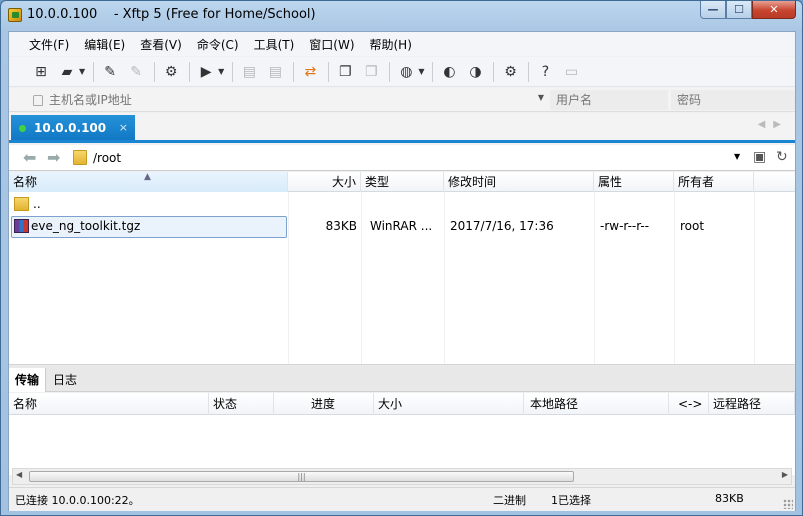 The image size is (803, 516). I want to click on column-modified: 修改时间, so click(519, 182).